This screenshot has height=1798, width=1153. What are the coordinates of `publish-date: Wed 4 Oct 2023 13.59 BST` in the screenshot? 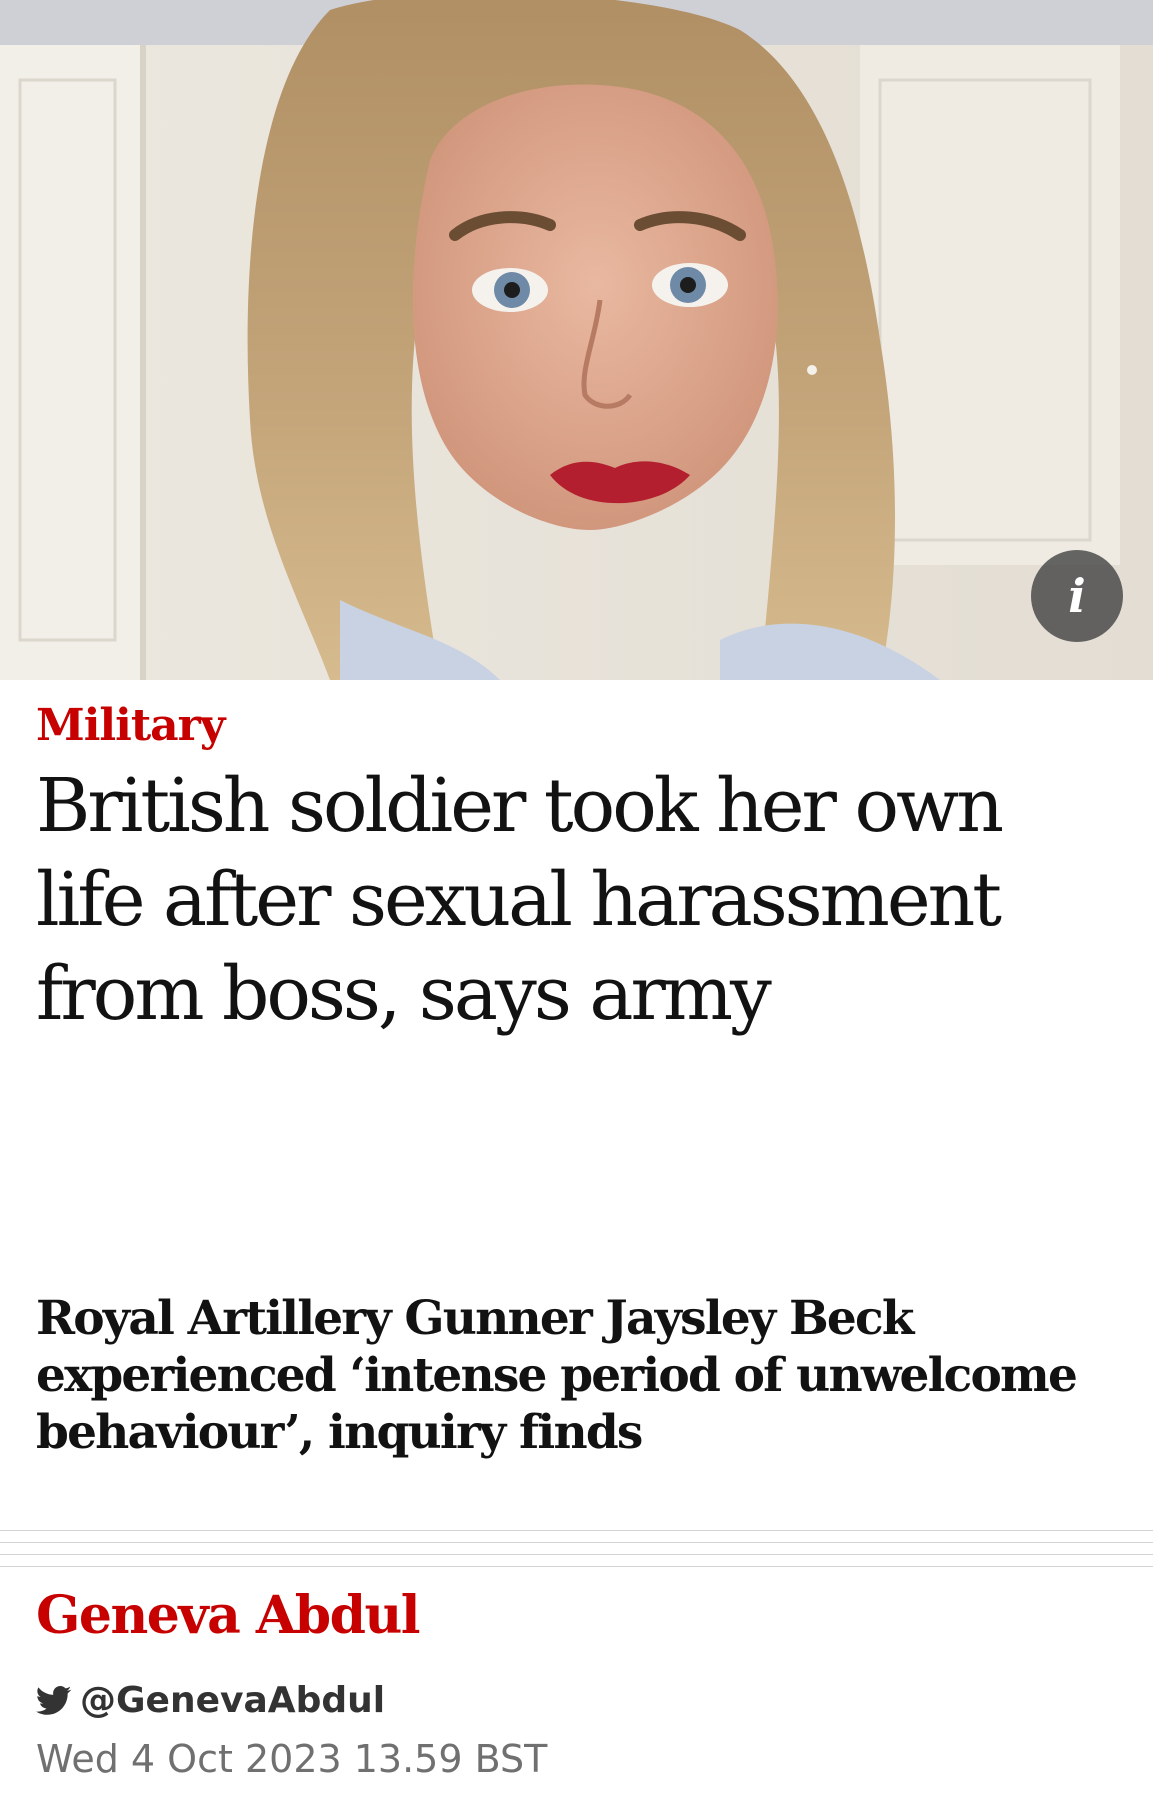 It's located at (292, 1759).